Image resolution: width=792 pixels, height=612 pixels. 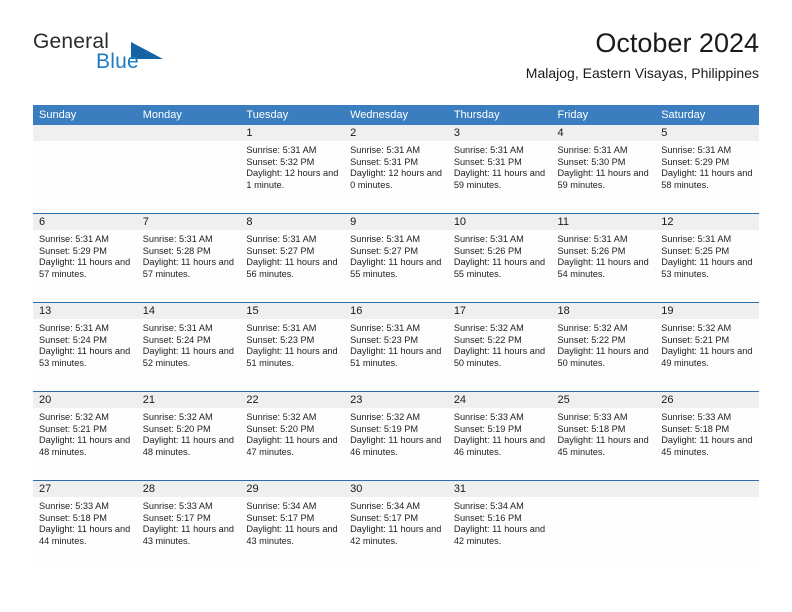 I want to click on daylight-text: Daylight: 11 hours and 59 minutes., so click(x=603, y=179).